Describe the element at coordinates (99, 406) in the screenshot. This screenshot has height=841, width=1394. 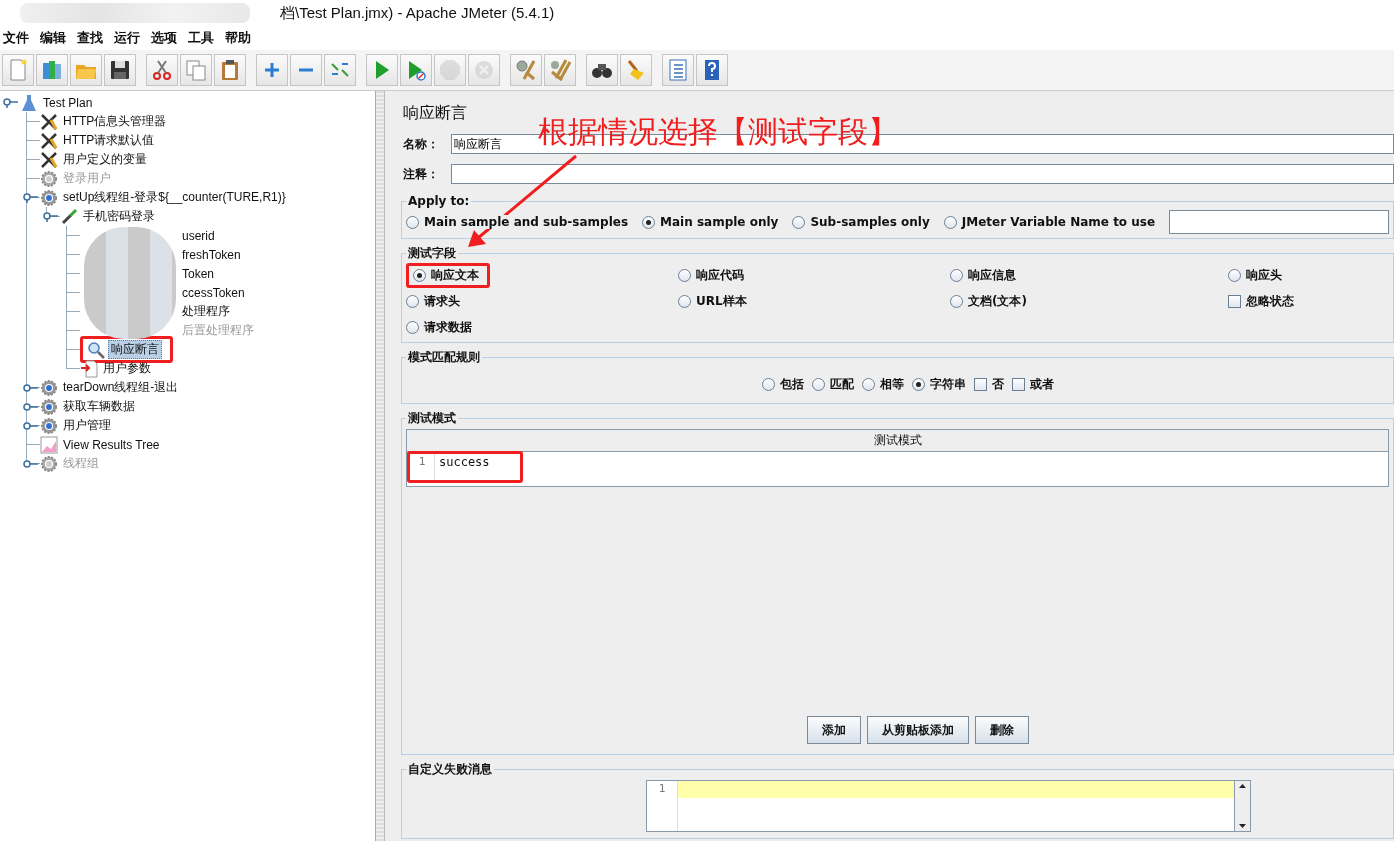
I see `tree-item: 获取车辆数据` at that location.